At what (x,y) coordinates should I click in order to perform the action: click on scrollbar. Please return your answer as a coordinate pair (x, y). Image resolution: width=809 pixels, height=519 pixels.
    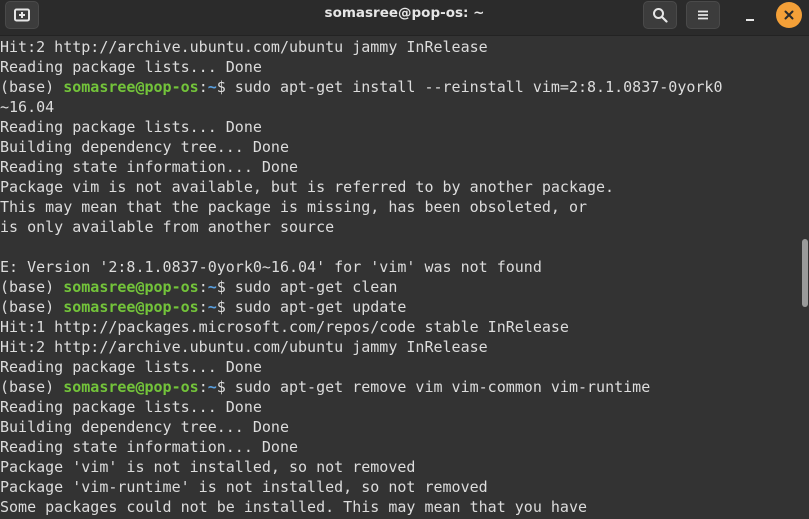
    Looking at the image, I should click on (805, 278).